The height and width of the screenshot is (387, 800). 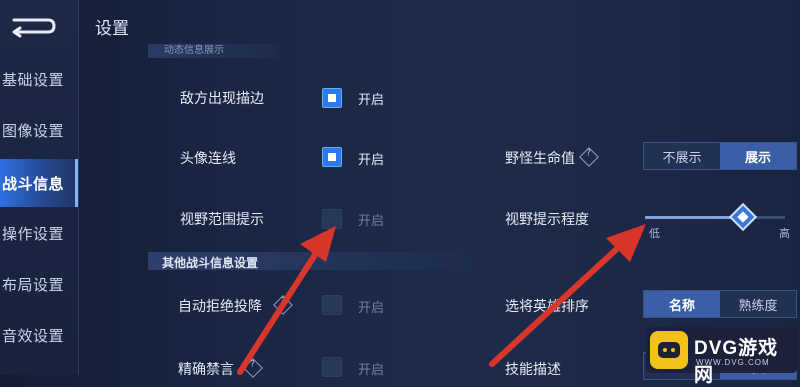 What do you see at coordinates (733, 362) in the screenshot?
I see `watermark-url: WWW.DVG.COM` at bounding box center [733, 362].